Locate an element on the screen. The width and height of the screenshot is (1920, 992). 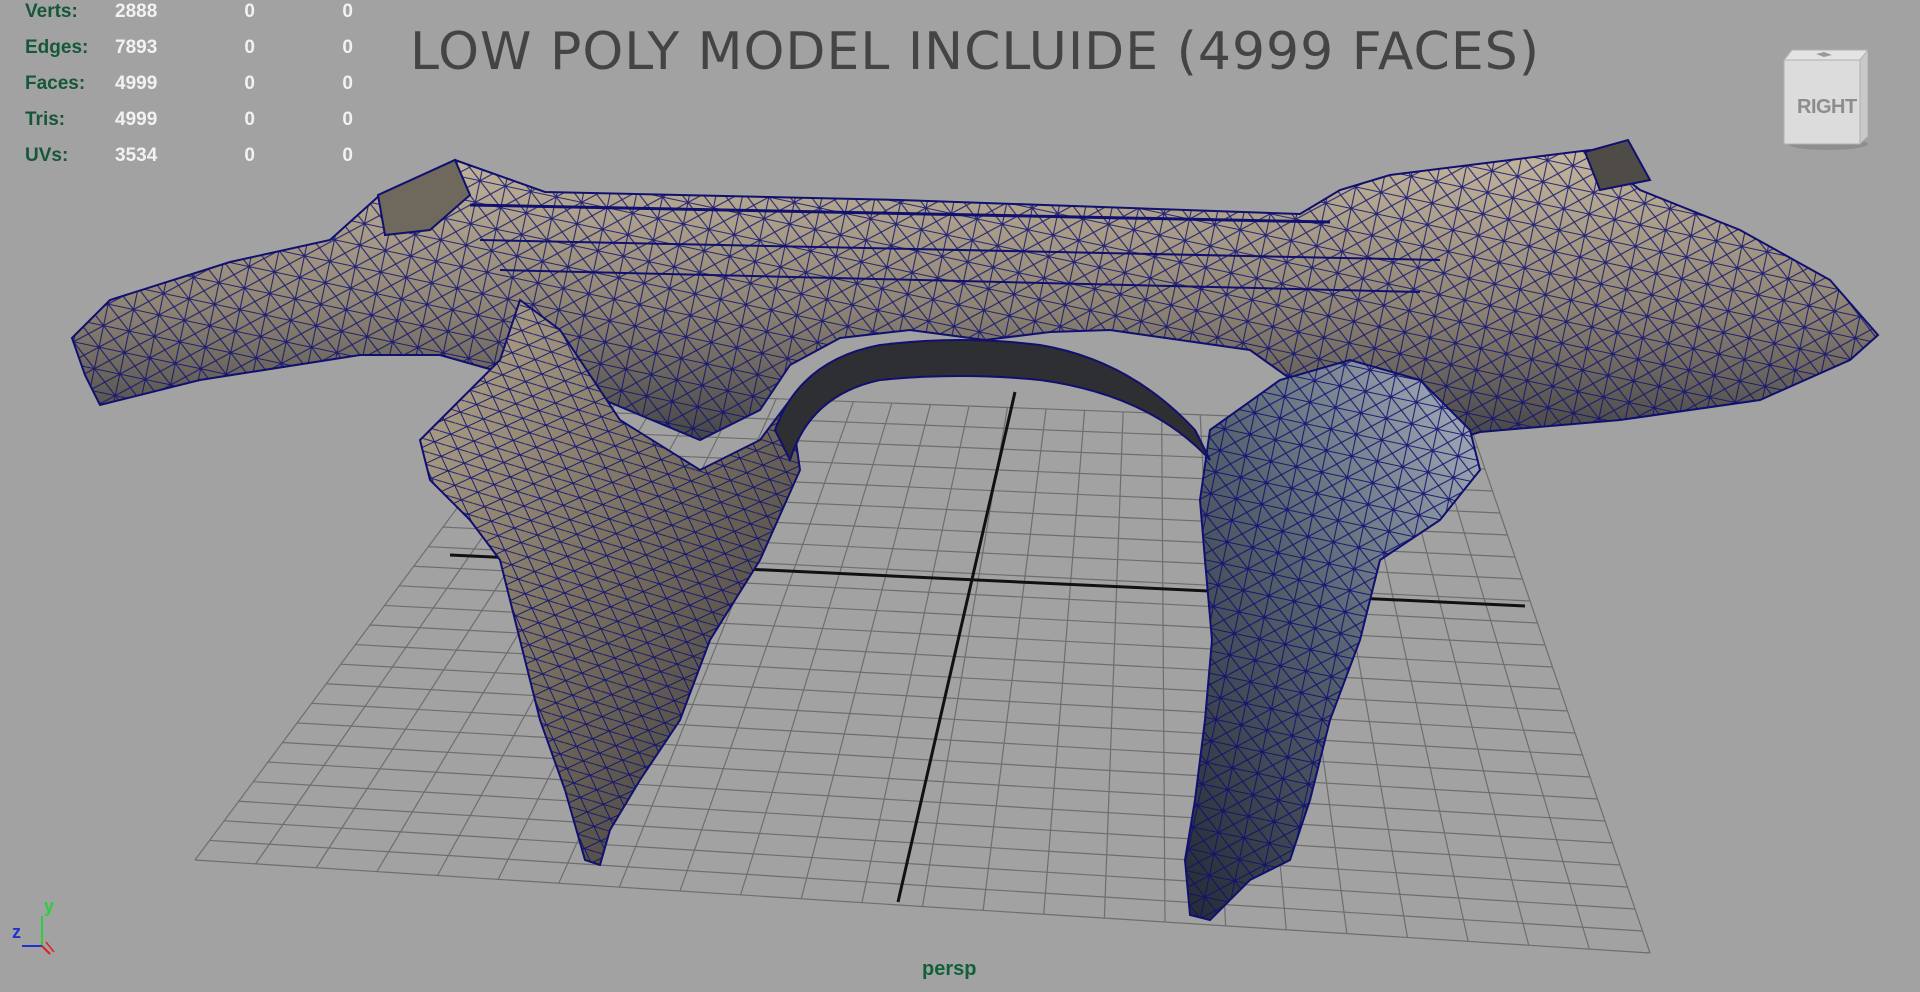
hud-row-faces: Faces: 4999 0 0 is located at coordinates (189, 84).